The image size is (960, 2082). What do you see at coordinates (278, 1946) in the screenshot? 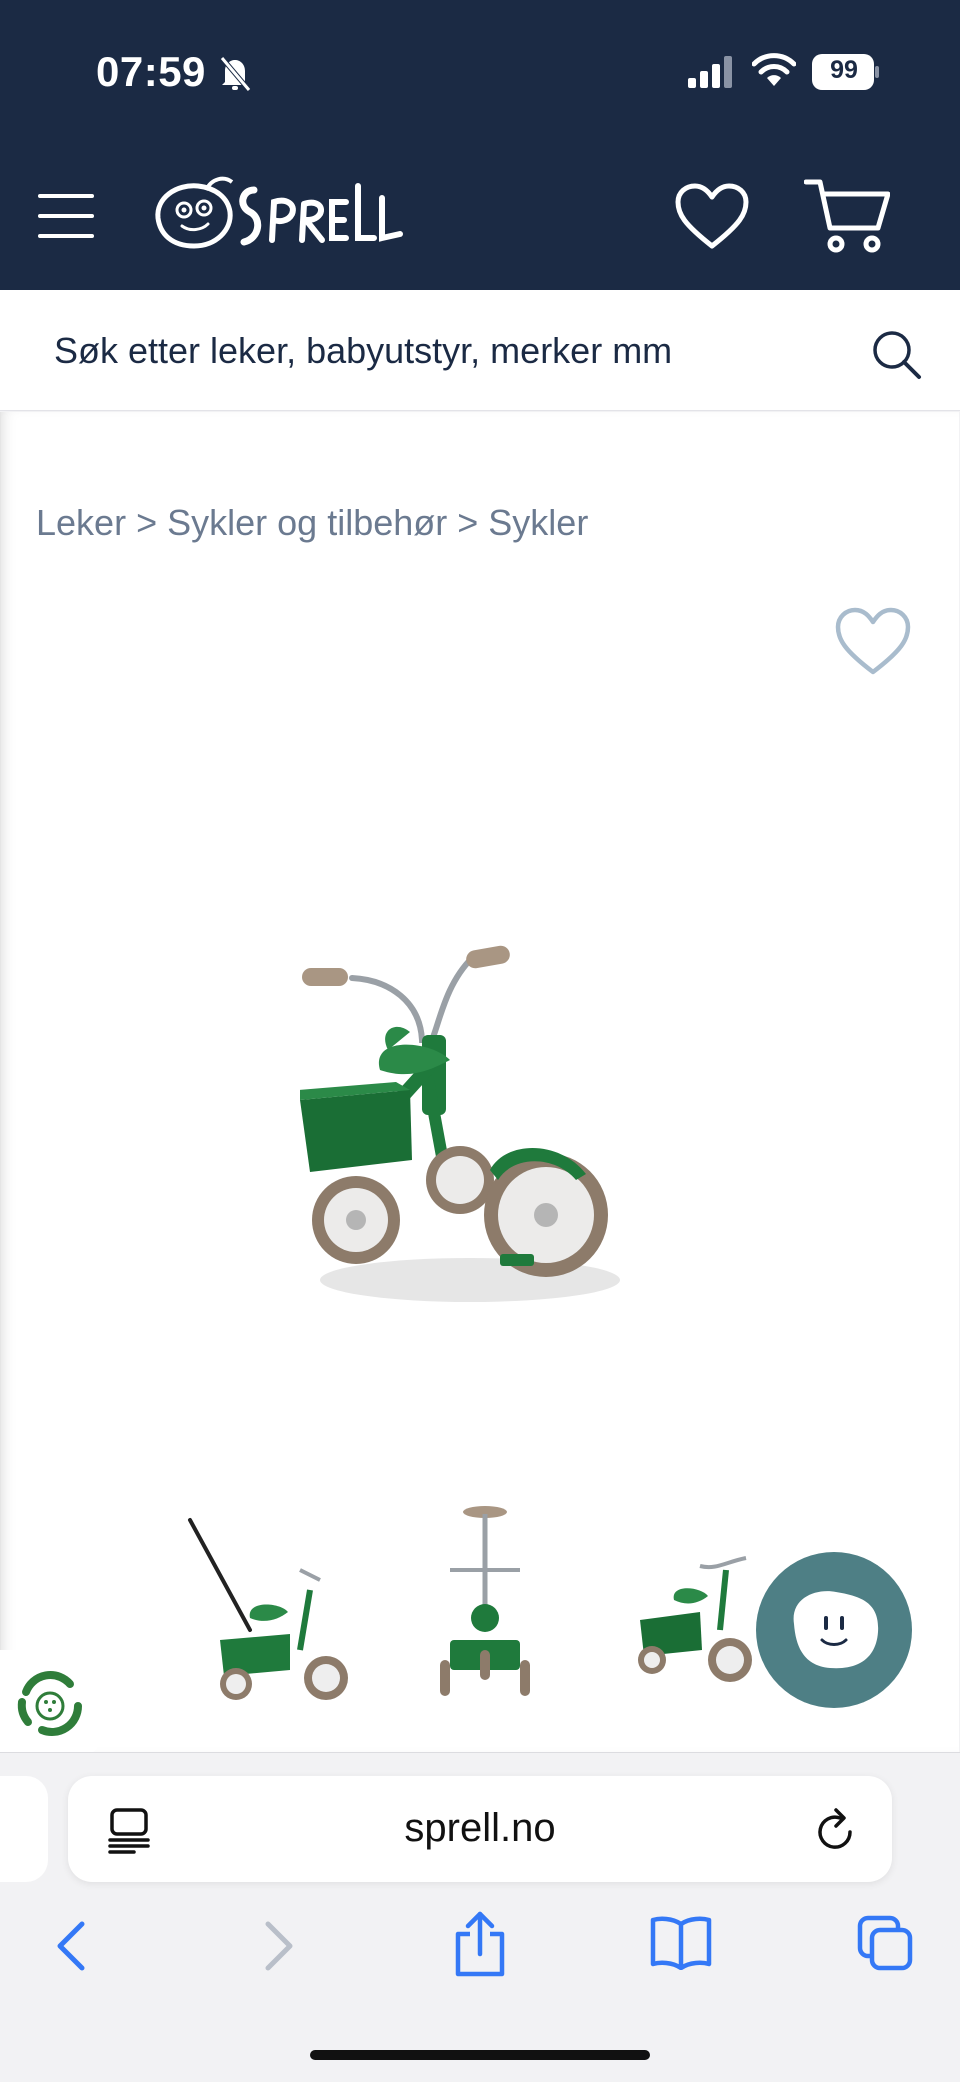
I see `forward-icon` at bounding box center [278, 1946].